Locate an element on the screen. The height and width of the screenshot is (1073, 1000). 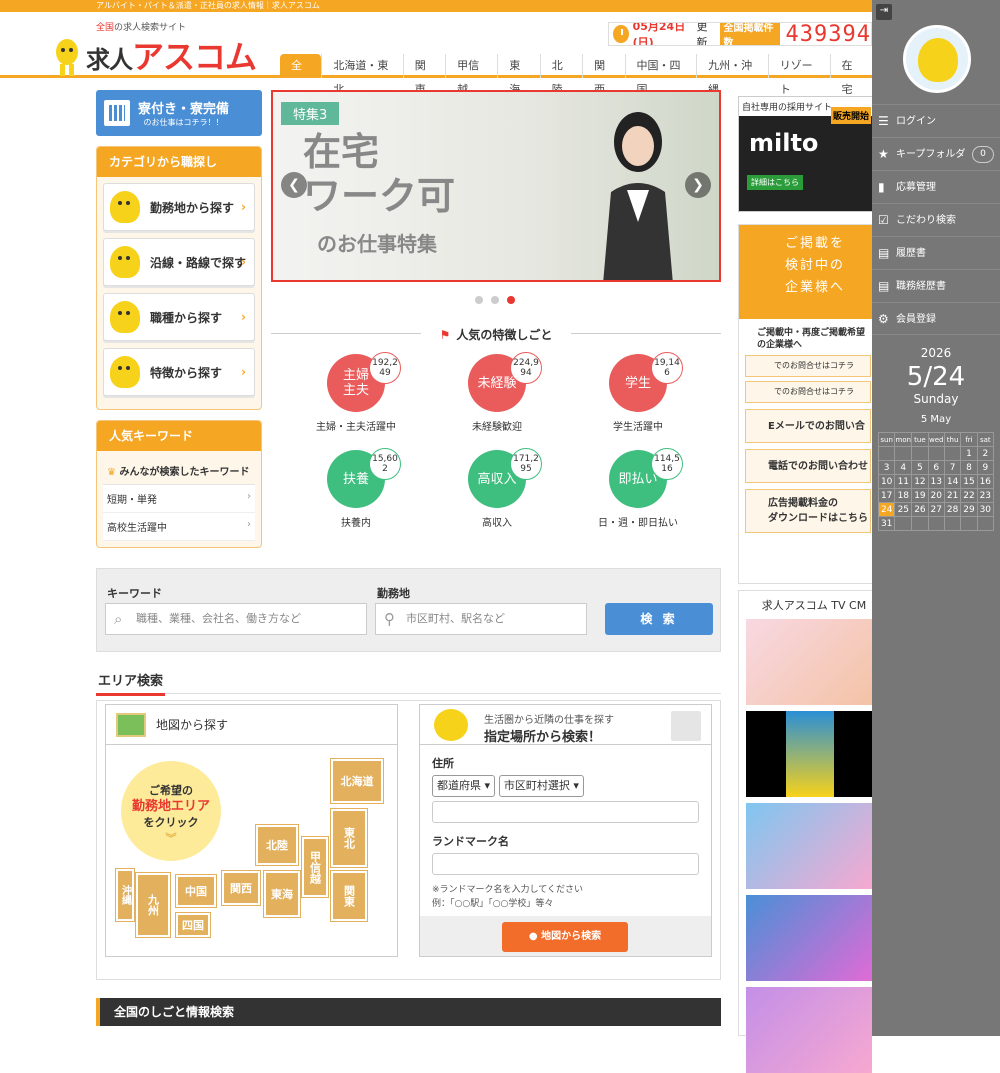
map-search-button: ● 地図から検索 is located at coordinates (565, 937).